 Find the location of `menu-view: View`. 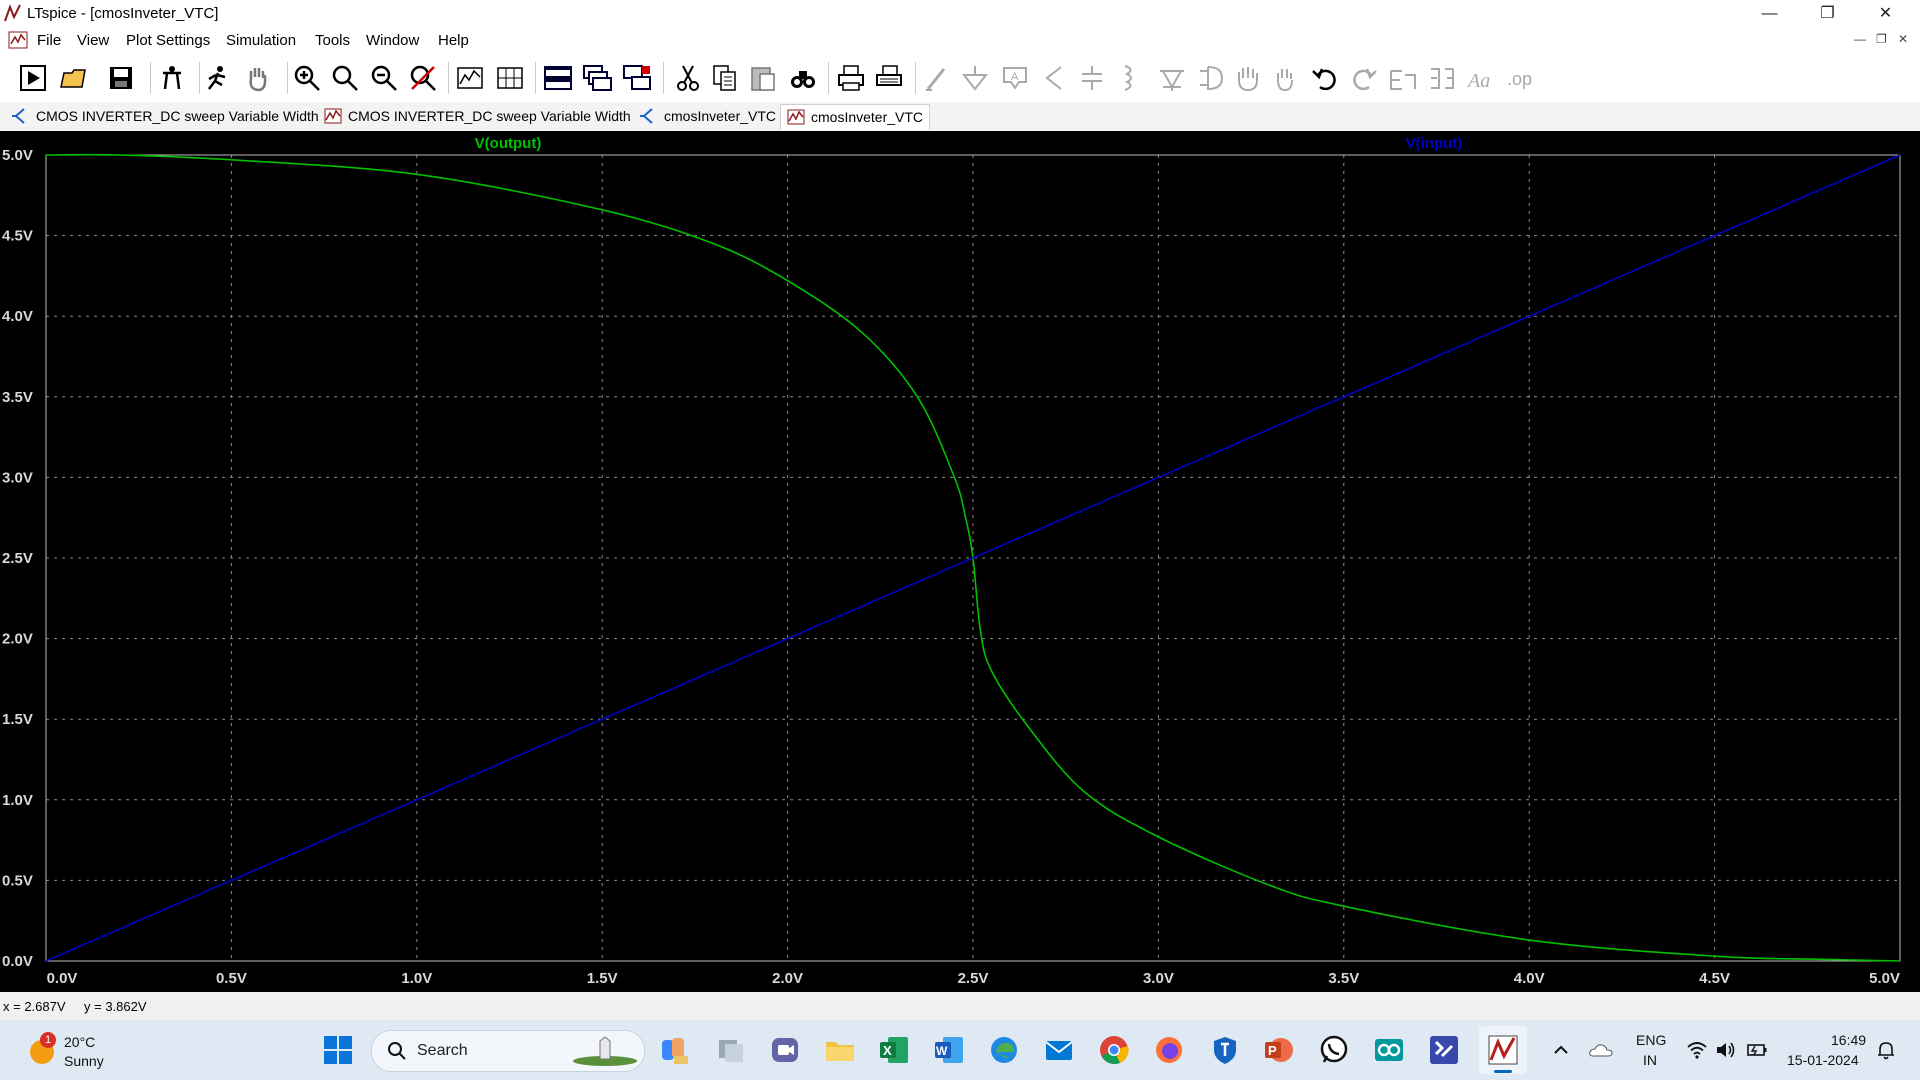

menu-view: View is located at coordinates (93, 40).